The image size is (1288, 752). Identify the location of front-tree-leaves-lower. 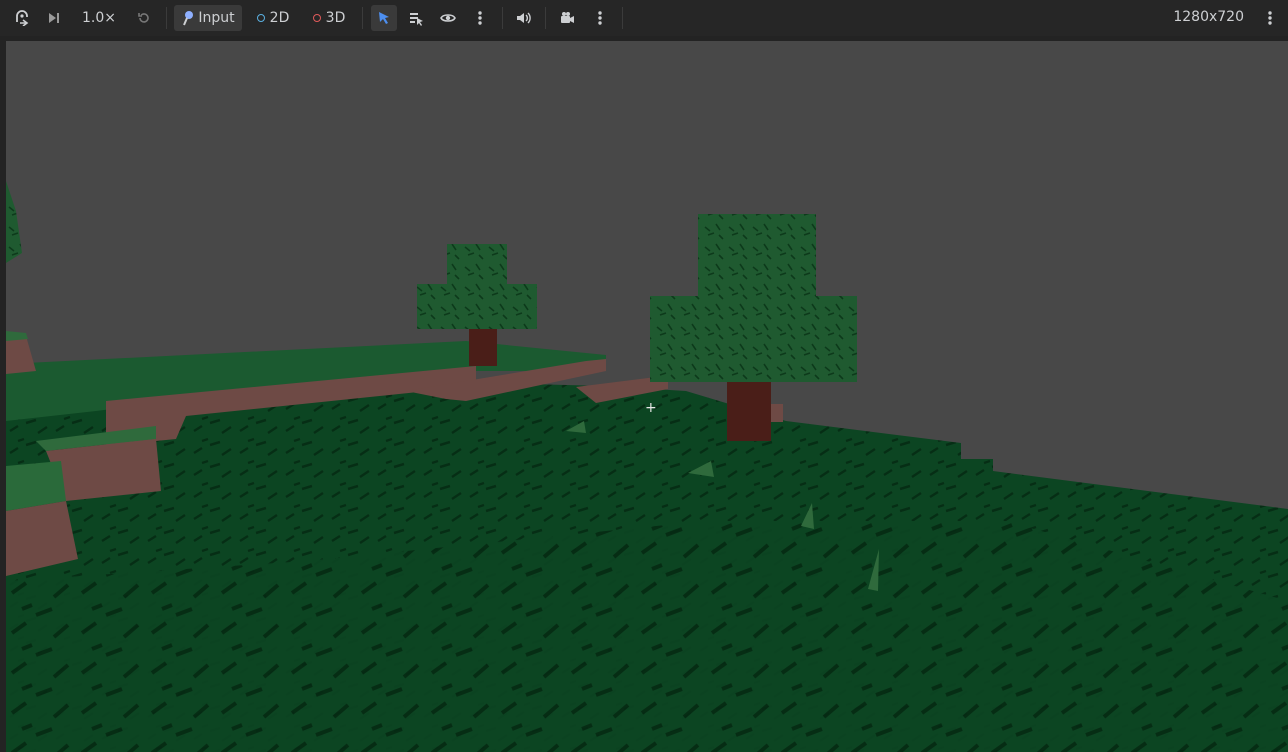
(753, 339).